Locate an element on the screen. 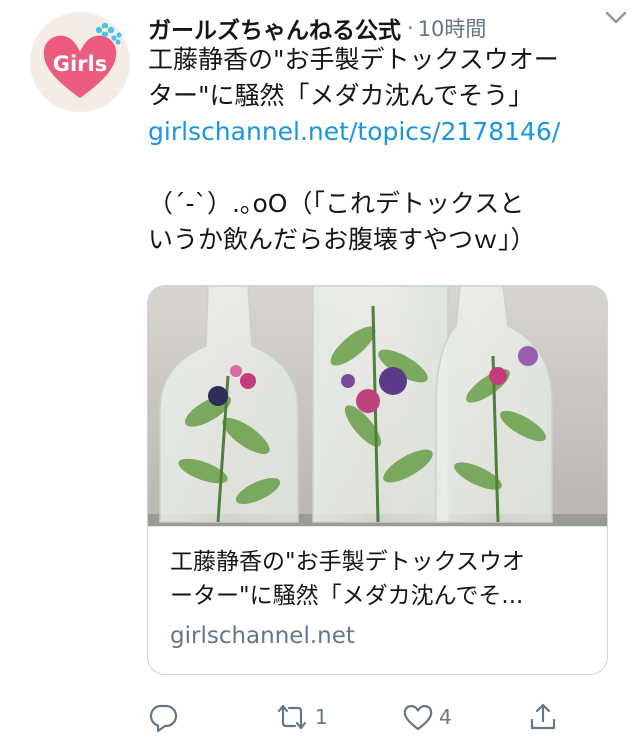 The image size is (640, 743). tweet-header: ガールズちゃんねる公式 · 10時間 is located at coordinates (384, 28).